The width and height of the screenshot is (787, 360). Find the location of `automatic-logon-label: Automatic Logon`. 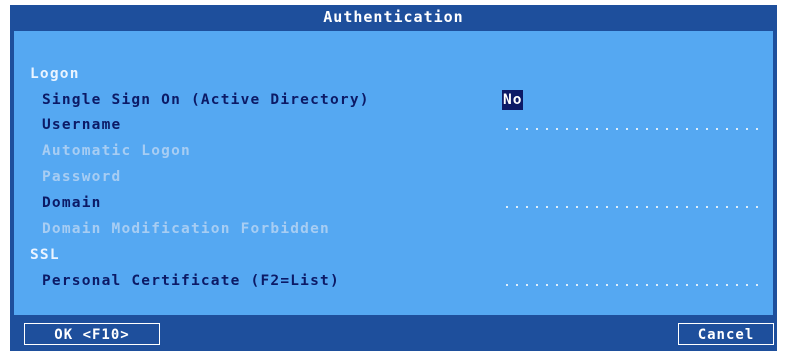

automatic-logon-label: Automatic Logon is located at coordinates (116, 151).